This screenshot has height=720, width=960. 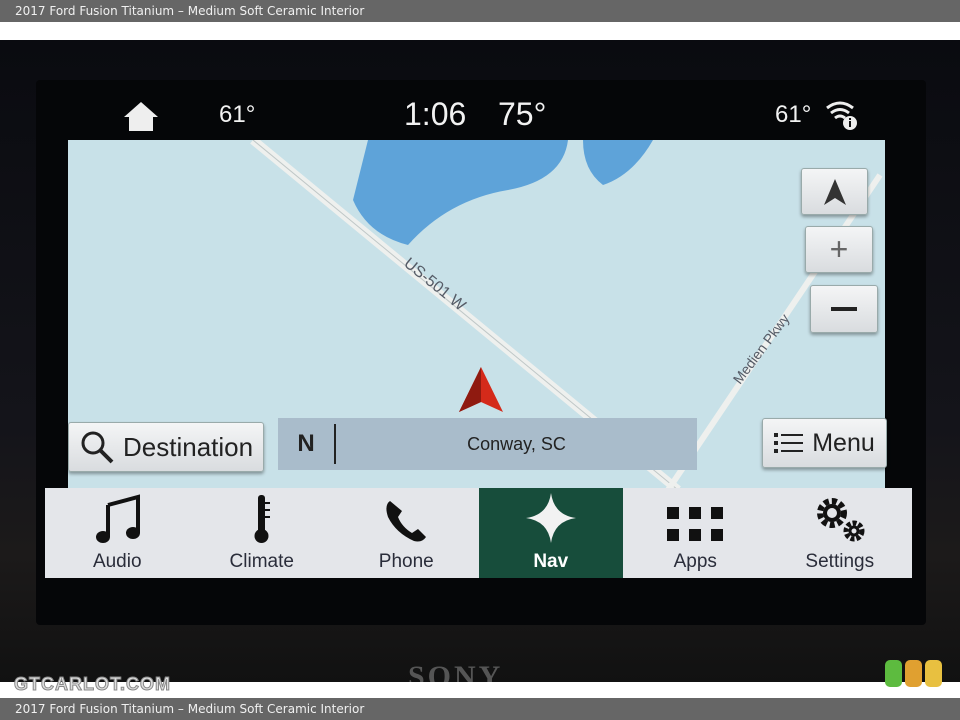 I want to click on compass-arrow-icon, so click(x=834, y=191).